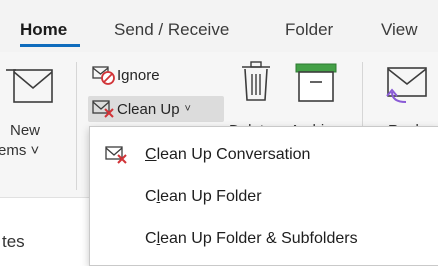 This screenshot has width=438, height=266. What do you see at coordinates (29, 86) in the screenshot?
I see `new-mail-icon` at bounding box center [29, 86].